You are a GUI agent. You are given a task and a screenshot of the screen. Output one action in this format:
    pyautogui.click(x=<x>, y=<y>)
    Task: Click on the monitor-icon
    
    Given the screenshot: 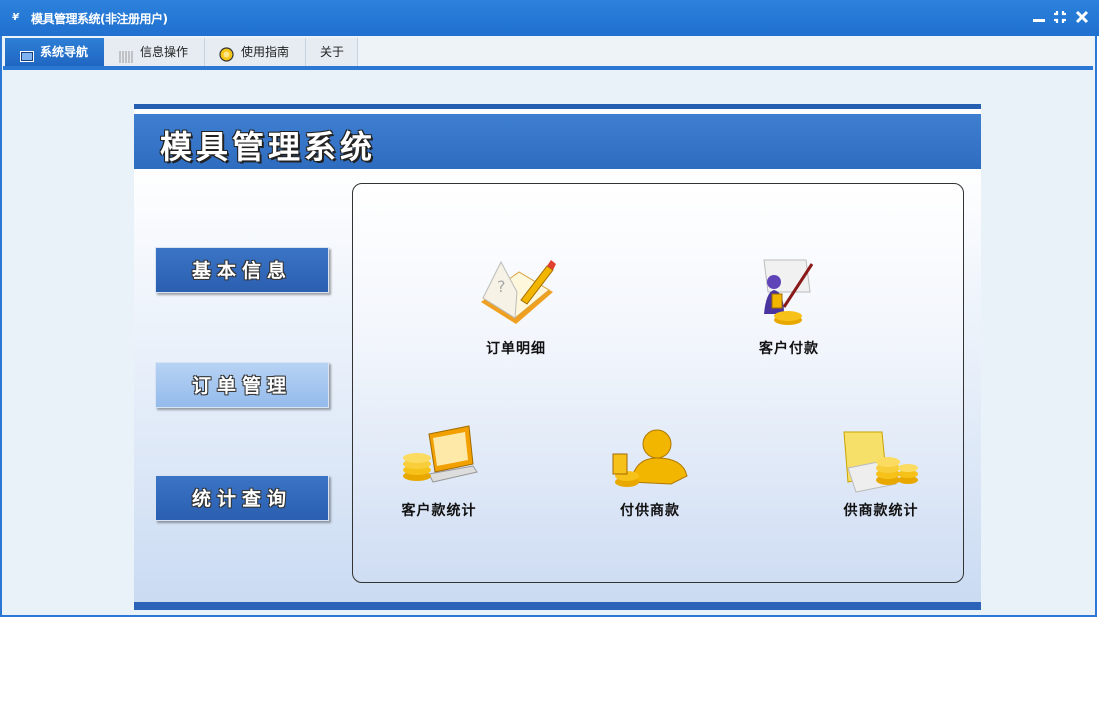 What is the action you would take?
    pyautogui.click(x=27, y=53)
    